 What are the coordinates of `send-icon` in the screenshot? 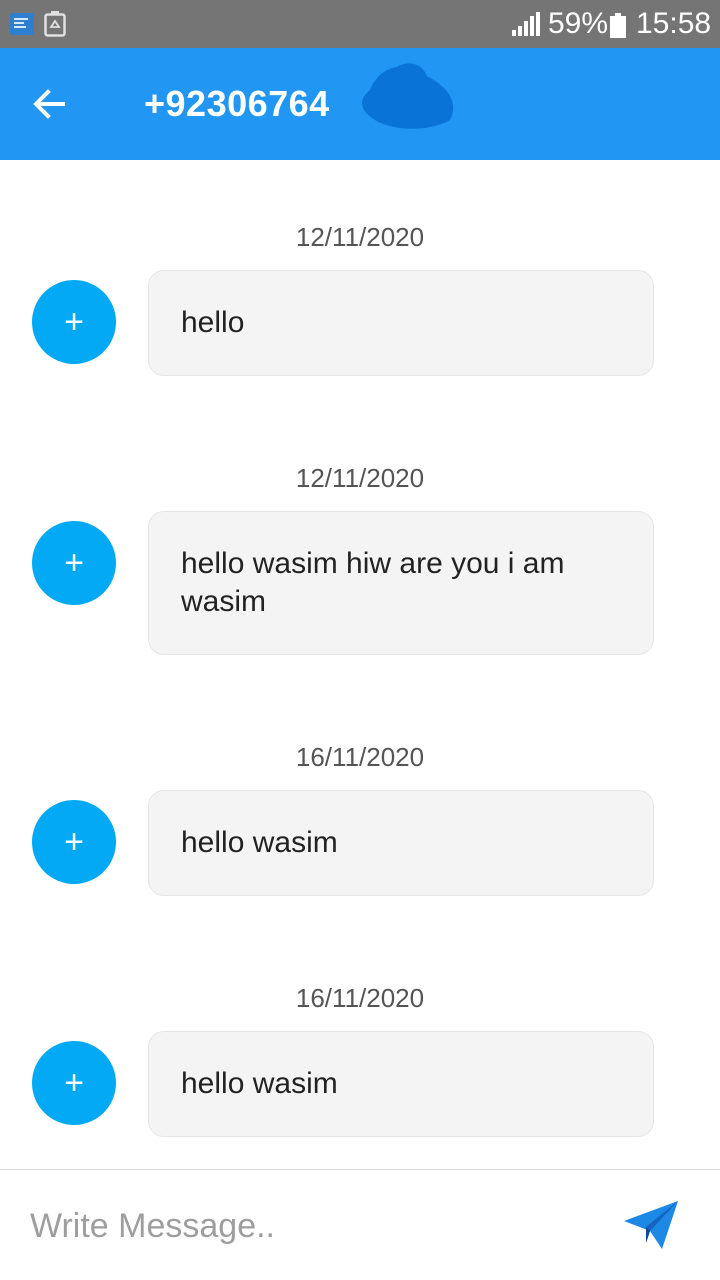 It's located at (651, 1225).